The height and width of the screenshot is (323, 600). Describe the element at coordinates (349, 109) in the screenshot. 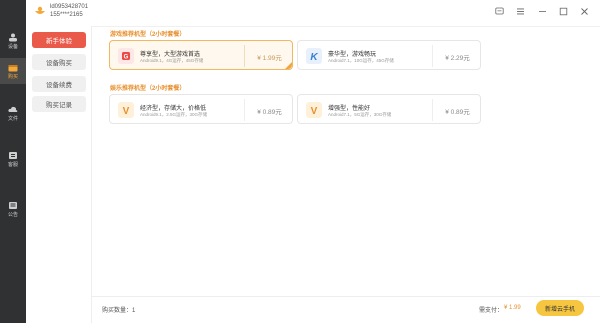

I see `plan-title: 增强型，性能好` at that location.